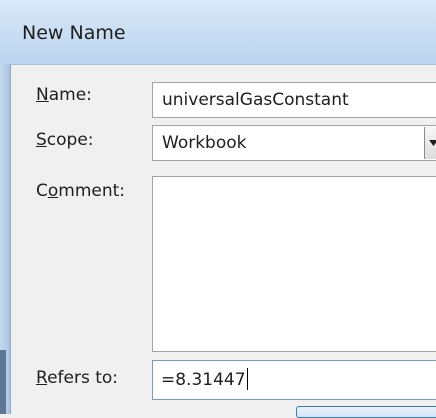 This screenshot has height=418, width=436. I want to click on scope-label: Scope:, so click(65, 140).